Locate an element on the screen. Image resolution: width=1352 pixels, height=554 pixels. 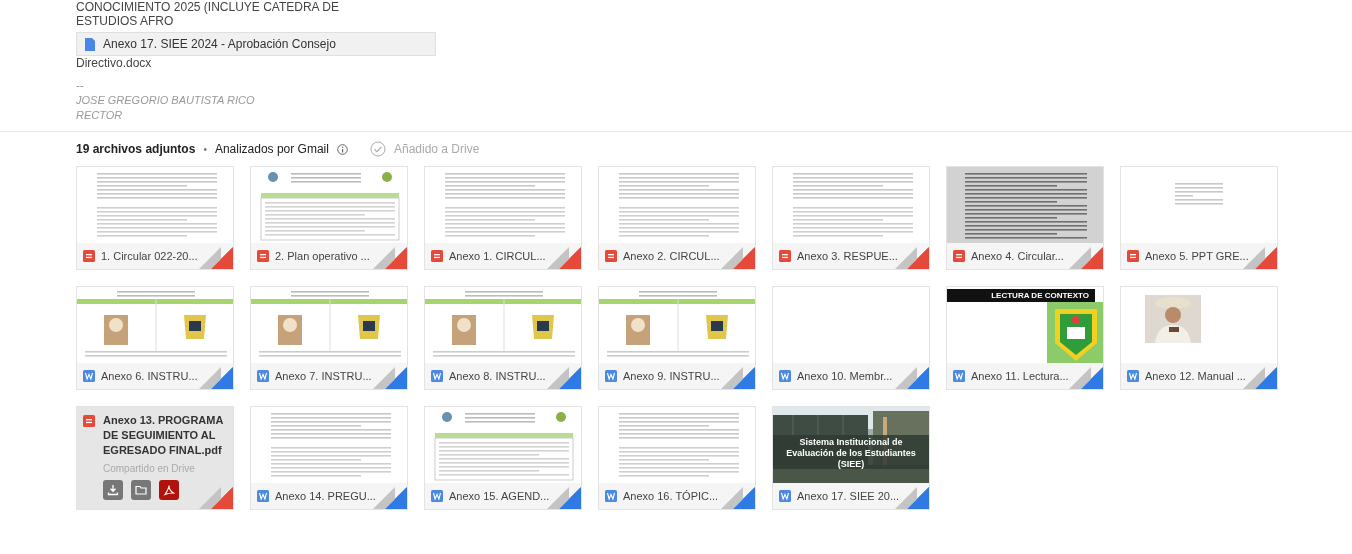
attachment-name: Directivo.docx is located at coordinates (114, 63).